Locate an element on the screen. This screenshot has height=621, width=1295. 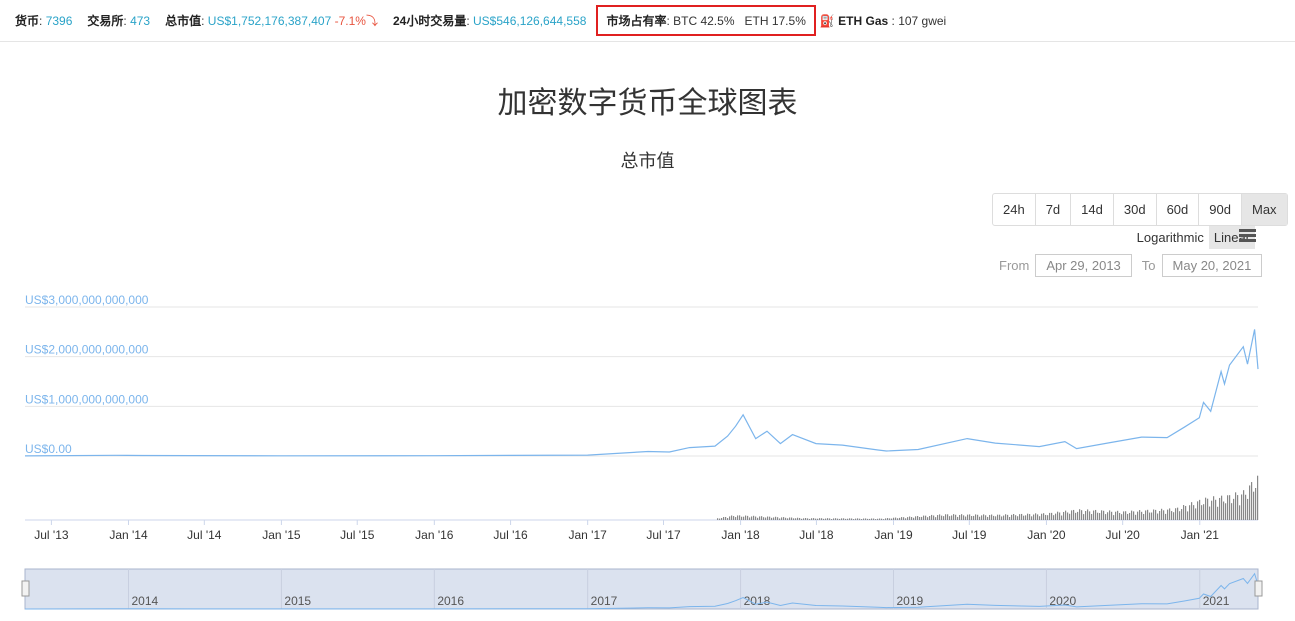
navigator-label: 2019 is located at coordinates (910, 601).